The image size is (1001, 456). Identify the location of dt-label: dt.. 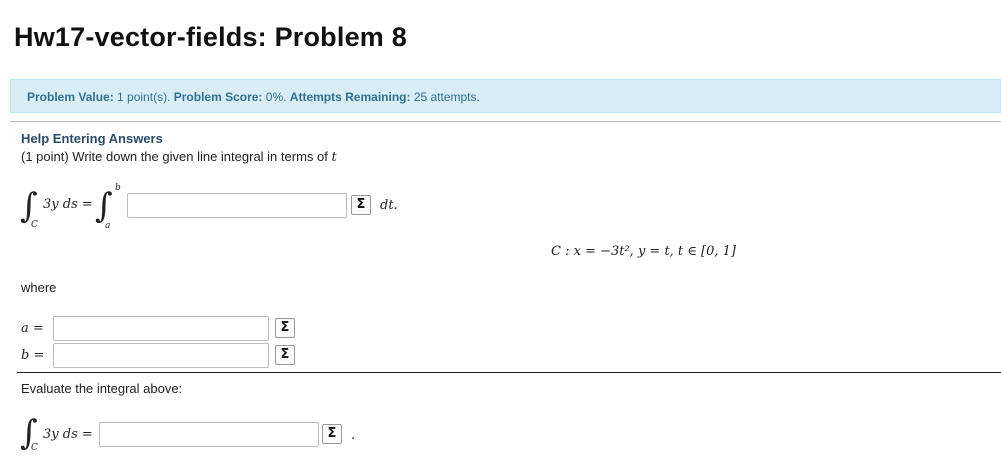
(389, 205).